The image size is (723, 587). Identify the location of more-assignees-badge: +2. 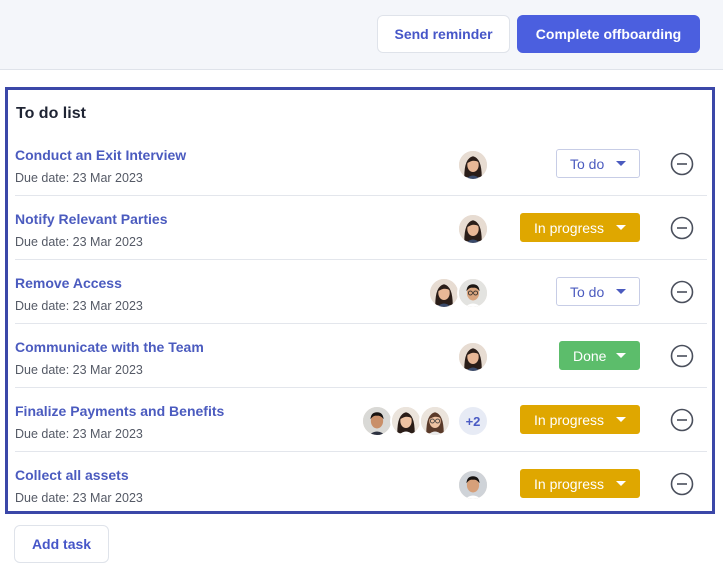
(473, 421).